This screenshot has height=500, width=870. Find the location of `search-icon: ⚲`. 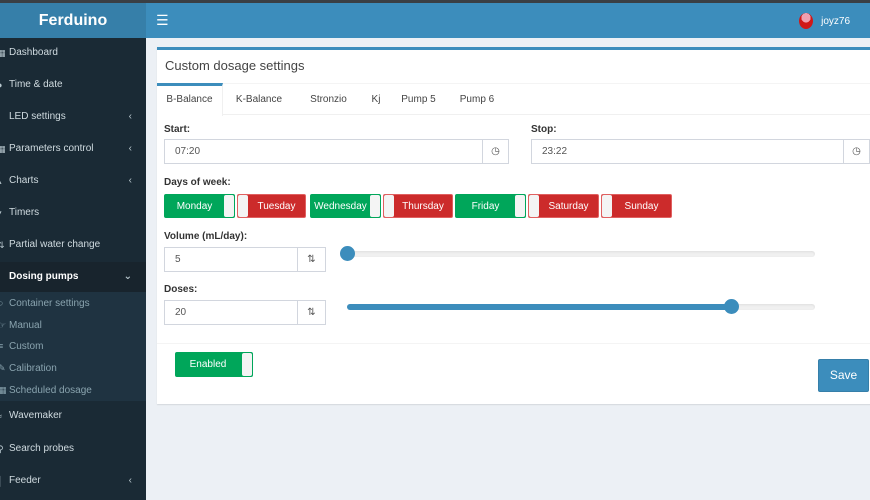

search-icon: ⚲ is located at coordinates (2, 449).